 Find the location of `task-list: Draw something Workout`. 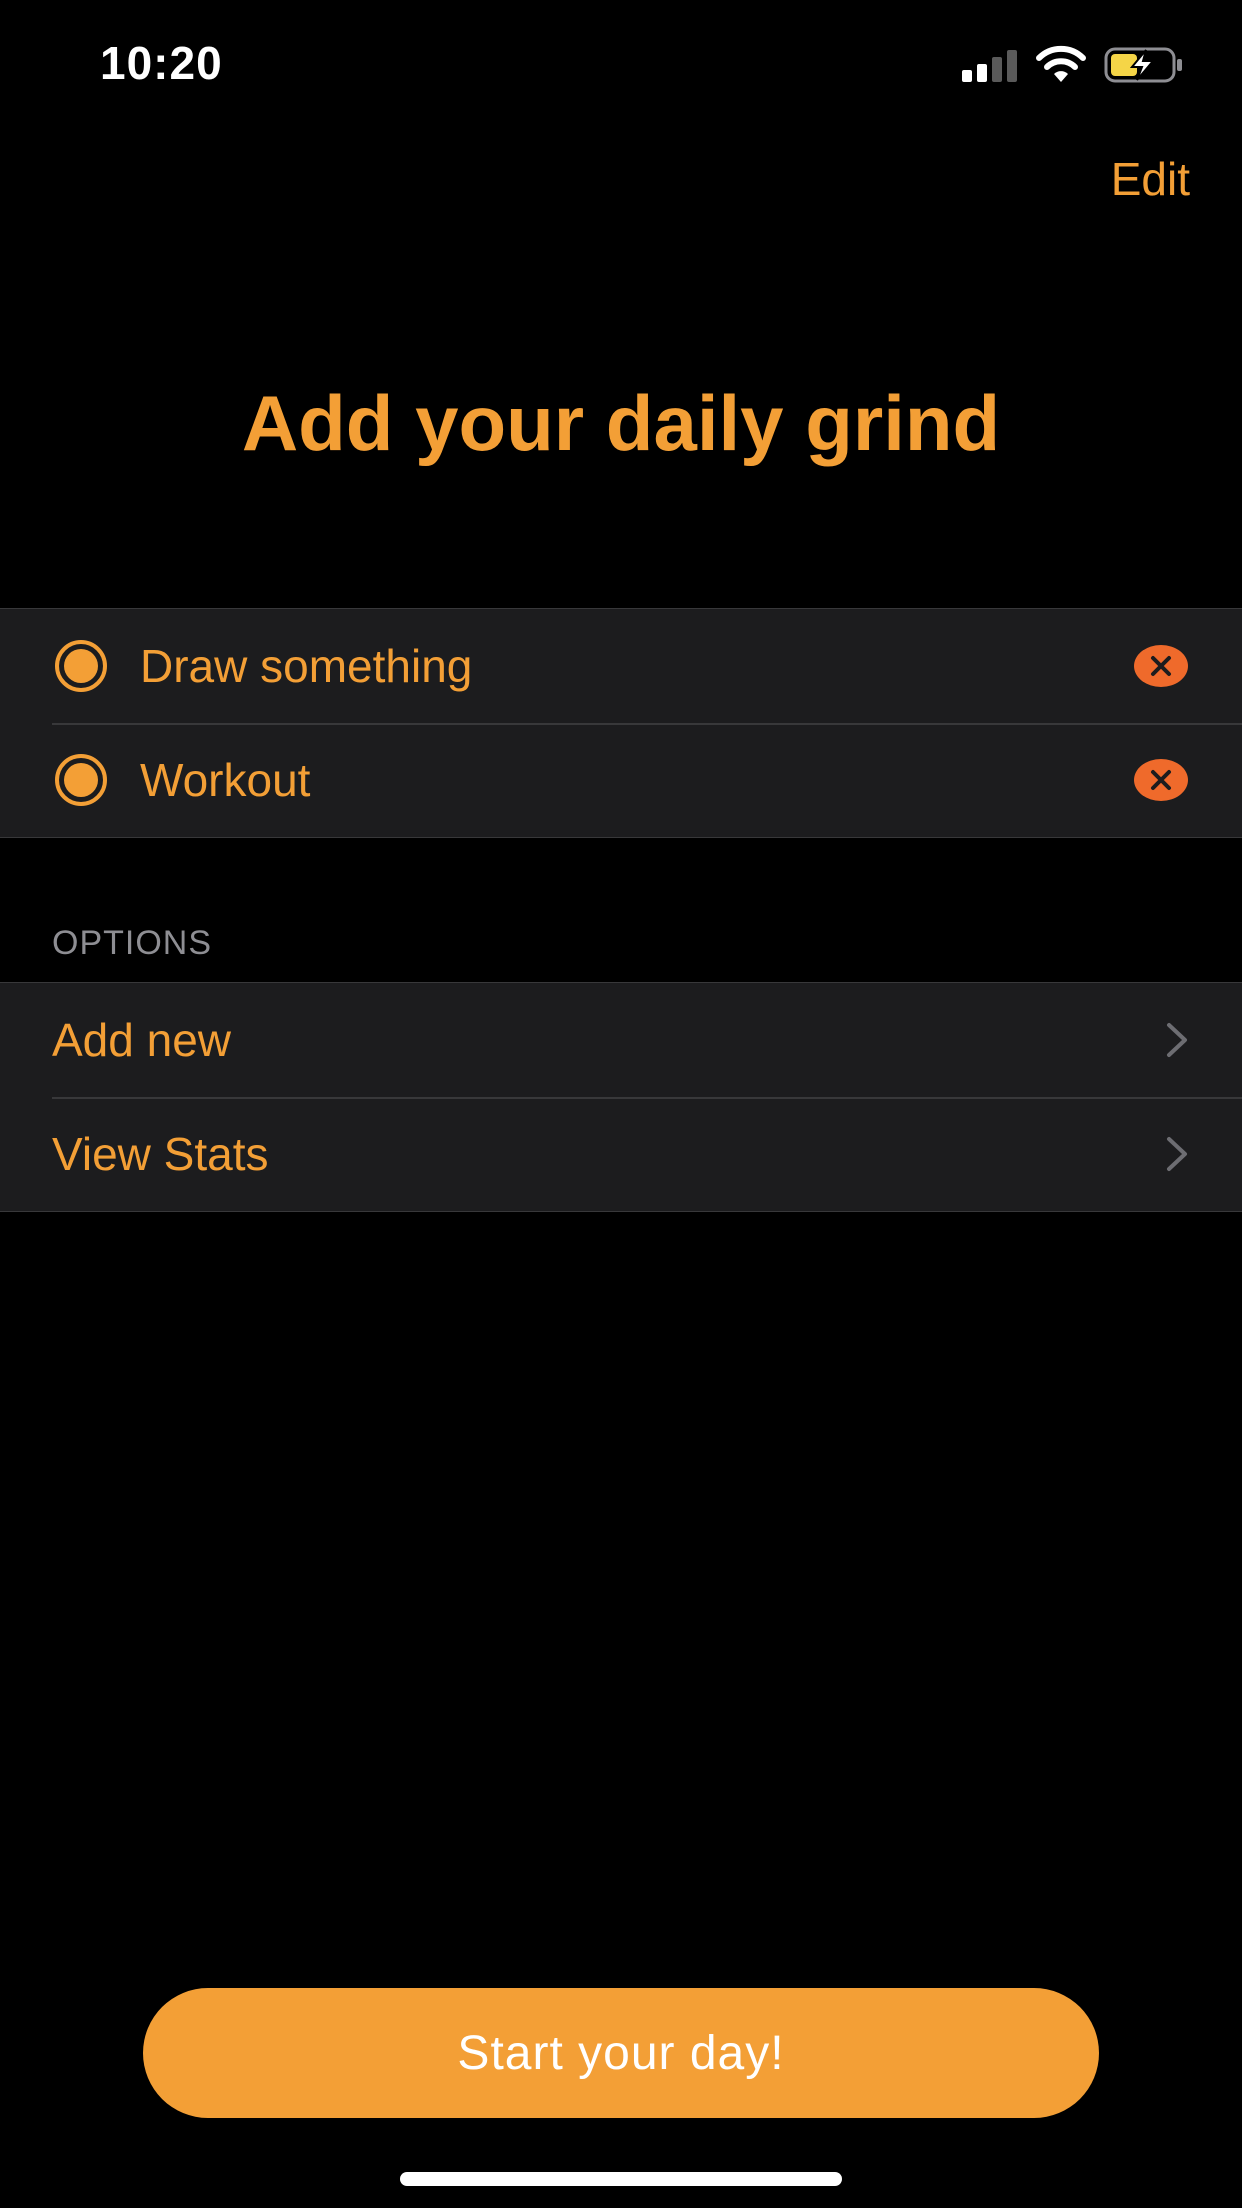

task-list: Draw something Workout is located at coordinates (621, 723).